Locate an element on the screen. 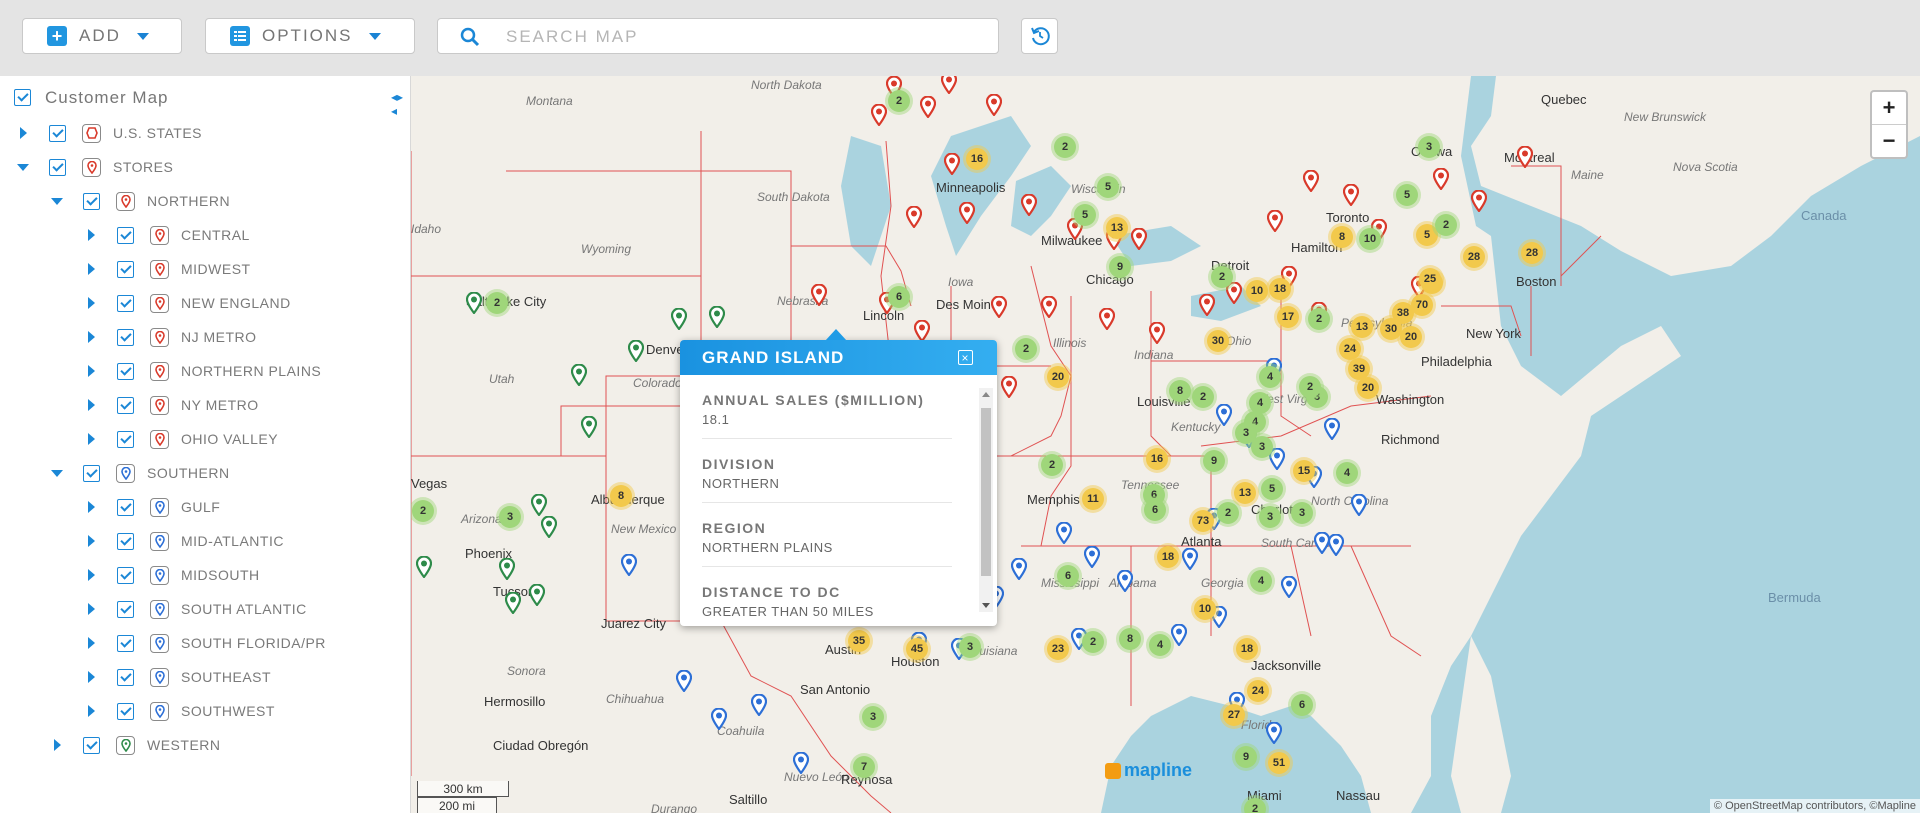 The height and width of the screenshot is (813, 1920). cluster-marker: 51 is located at coordinates (1279, 763).